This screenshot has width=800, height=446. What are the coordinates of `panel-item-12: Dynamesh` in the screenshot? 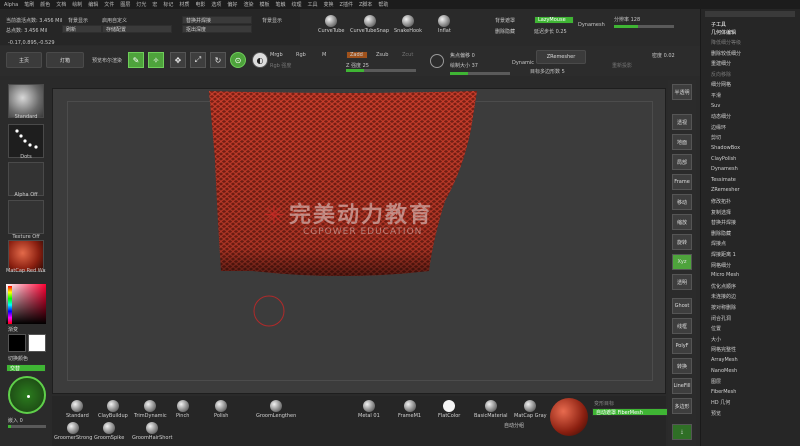 It's located at (724, 169).